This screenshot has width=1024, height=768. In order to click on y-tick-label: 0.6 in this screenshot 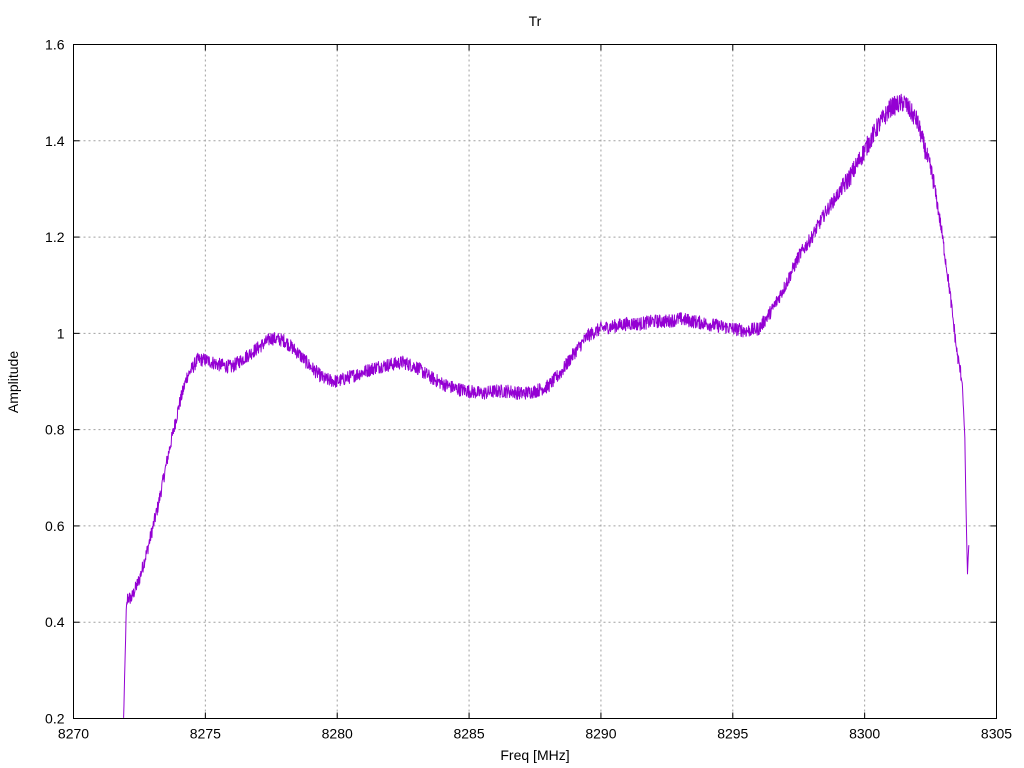, I will do `click(55, 526)`.